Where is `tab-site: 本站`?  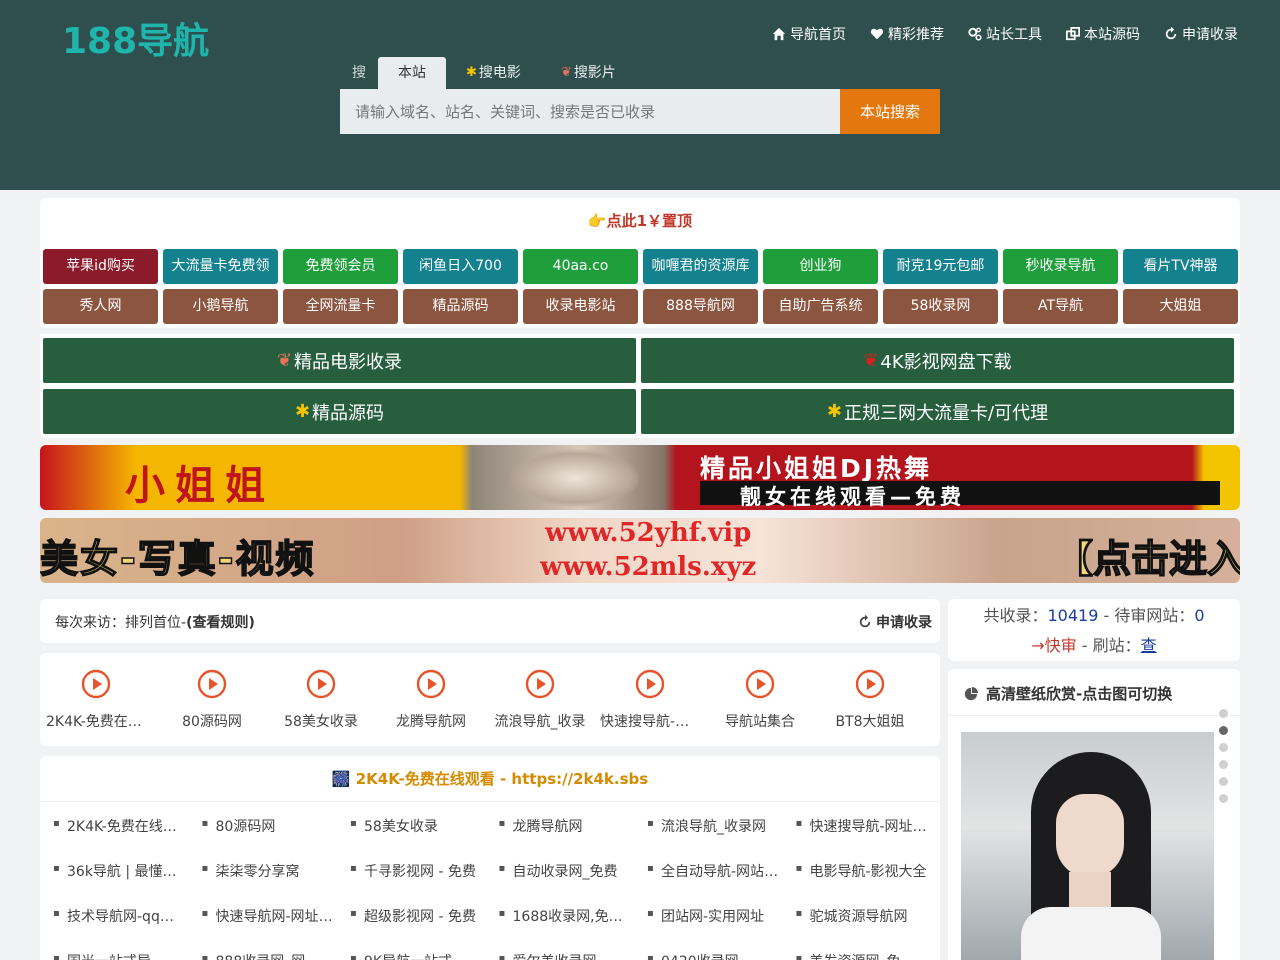 tab-site: 本站 is located at coordinates (412, 73).